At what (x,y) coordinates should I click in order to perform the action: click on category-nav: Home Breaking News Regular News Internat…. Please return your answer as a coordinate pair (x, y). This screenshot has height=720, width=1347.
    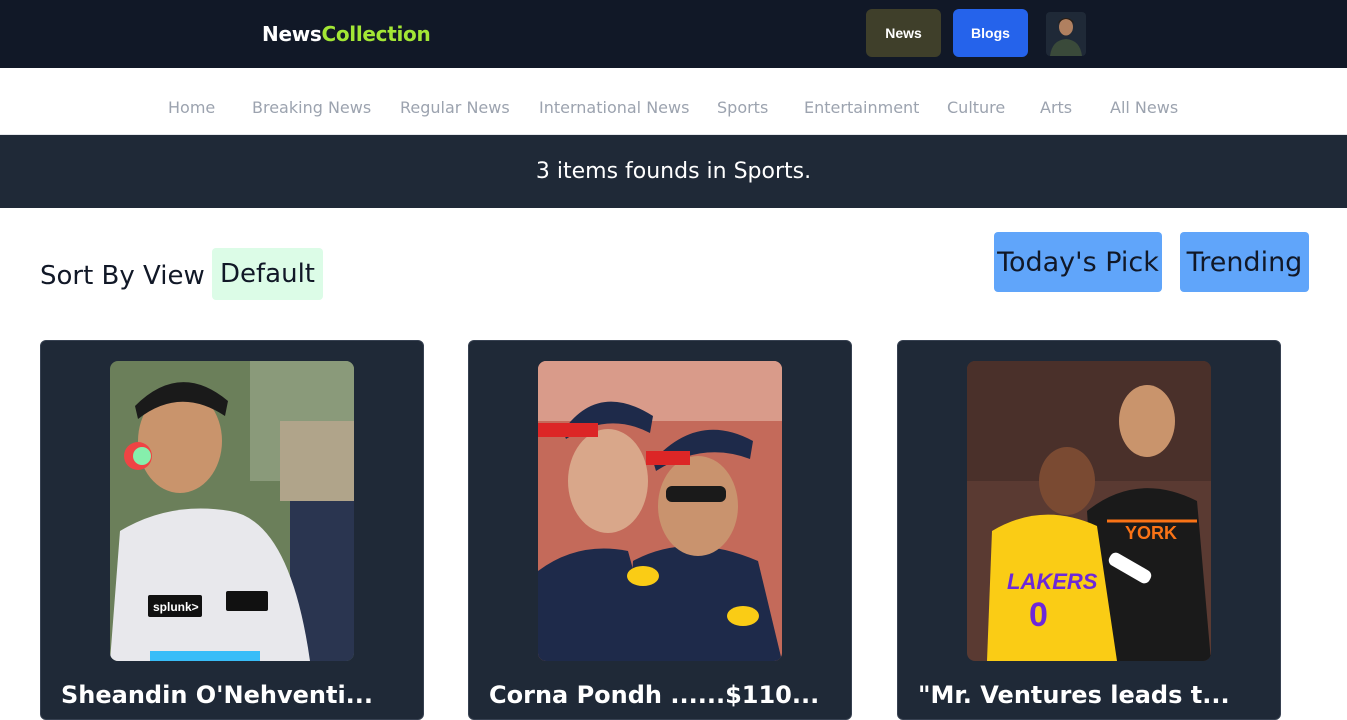
    Looking at the image, I should click on (673, 101).